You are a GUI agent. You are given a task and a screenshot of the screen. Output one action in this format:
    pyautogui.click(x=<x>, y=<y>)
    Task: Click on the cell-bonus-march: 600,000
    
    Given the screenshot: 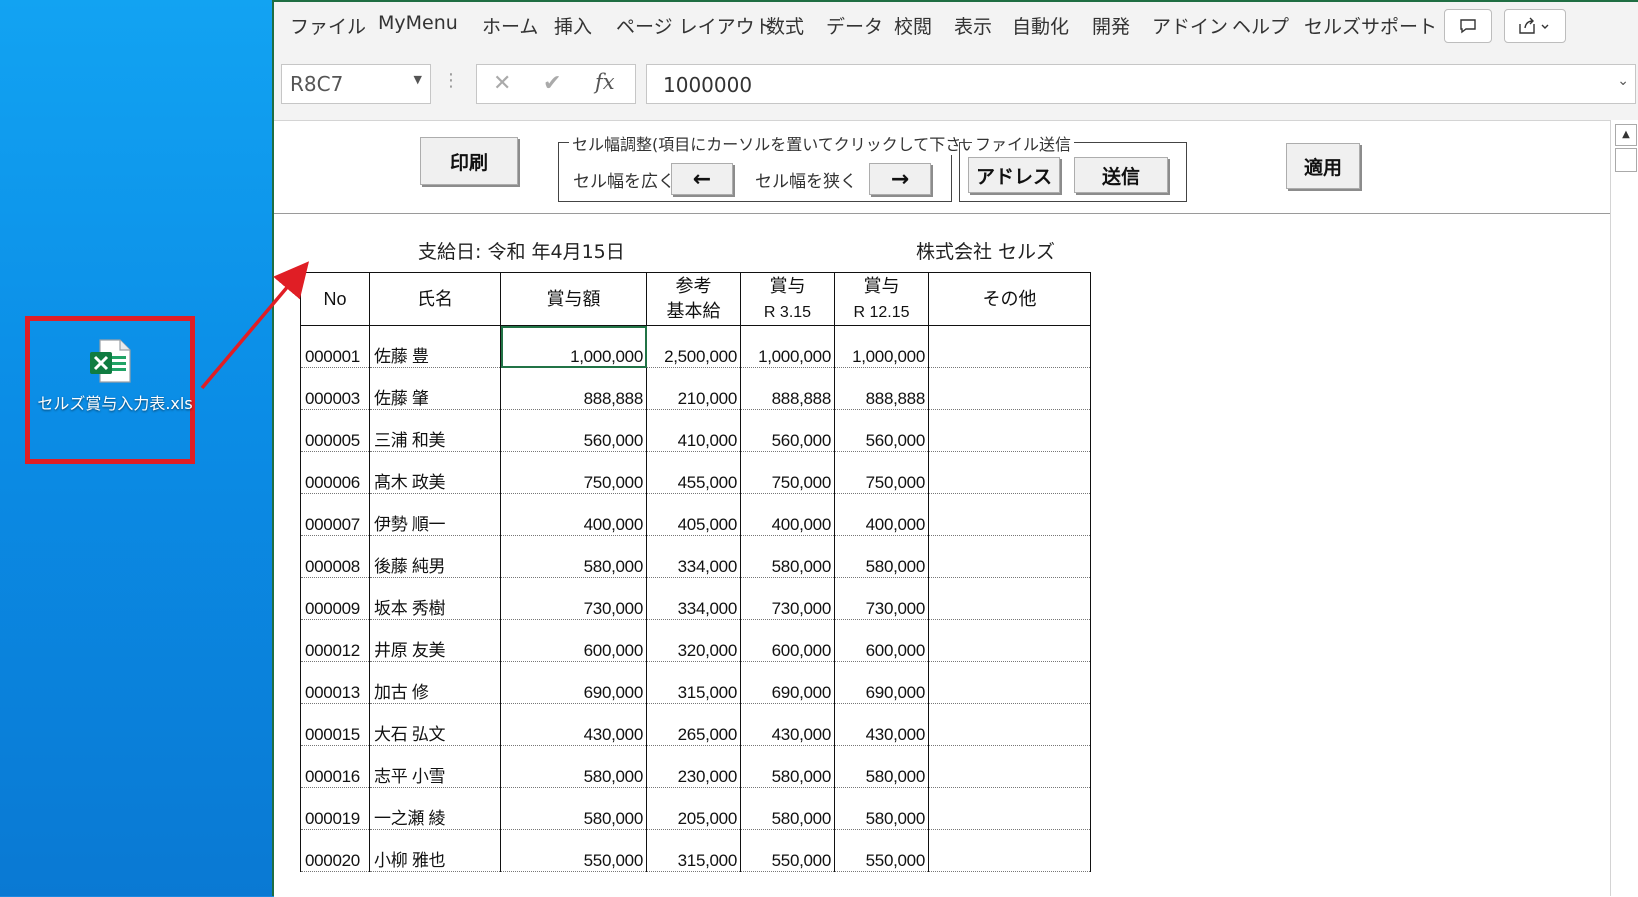 What is the action you would take?
    pyautogui.click(x=787, y=640)
    